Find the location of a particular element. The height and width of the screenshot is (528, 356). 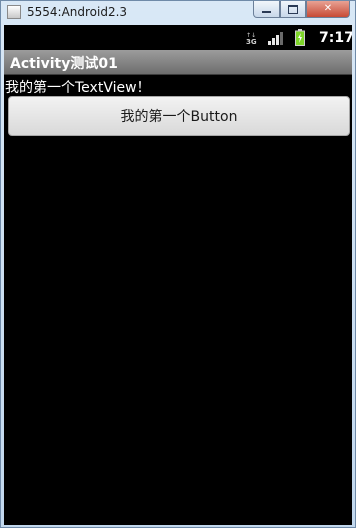

activity-title-bar: Activity测试01 is located at coordinates (178, 62).